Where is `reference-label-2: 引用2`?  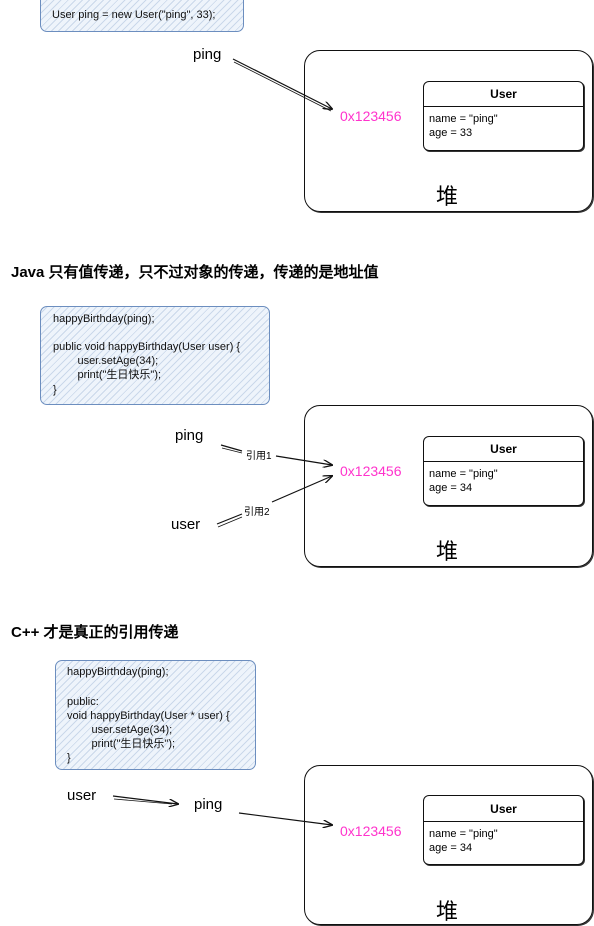
reference-label-2: 引用2 is located at coordinates (257, 510).